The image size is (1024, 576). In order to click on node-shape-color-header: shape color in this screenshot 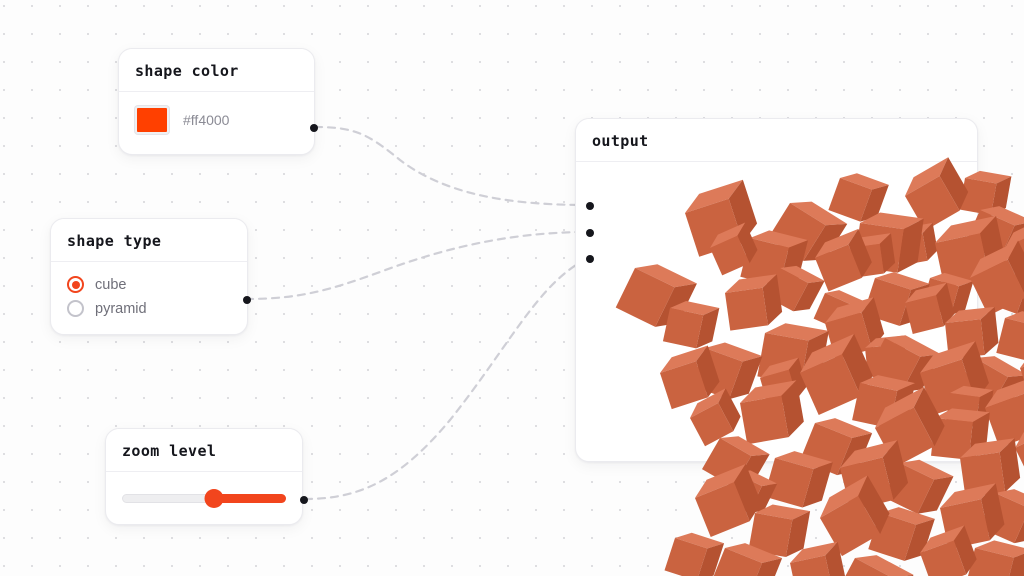, I will do `click(216, 70)`.